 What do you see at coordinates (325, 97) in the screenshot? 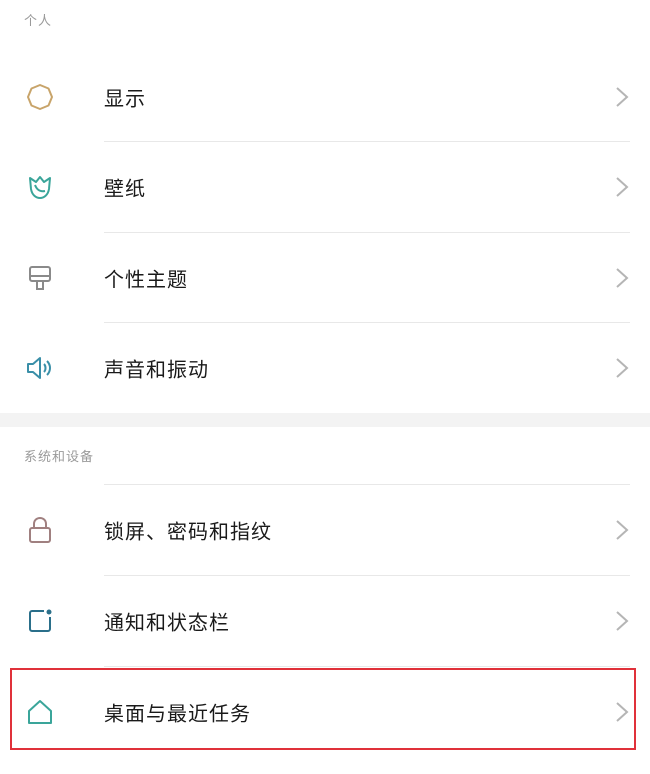
I see `settings-item-display: 显示` at bounding box center [325, 97].